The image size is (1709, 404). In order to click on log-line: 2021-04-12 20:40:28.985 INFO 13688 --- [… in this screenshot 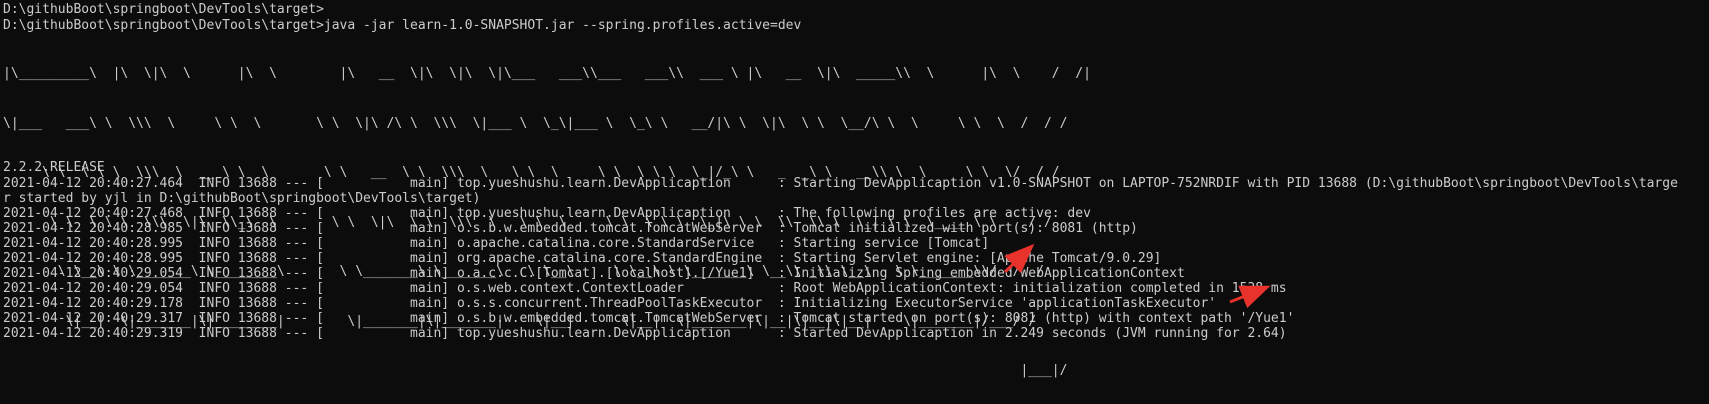, I will do `click(570, 228)`.